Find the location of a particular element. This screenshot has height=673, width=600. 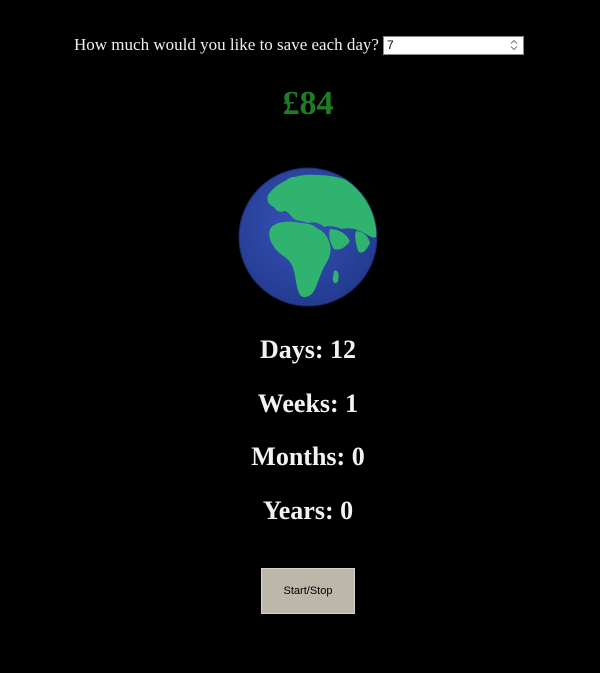

daily-amount-field is located at coordinates (453, 45).